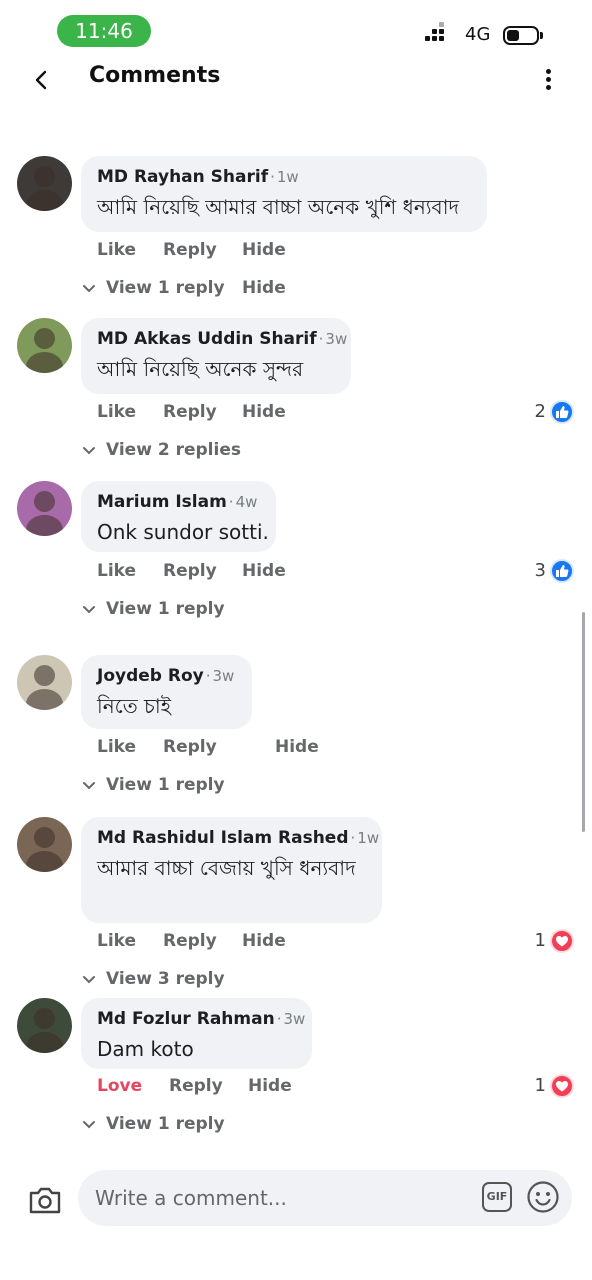  Describe the element at coordinates (119, 1086) in the screenshot. I see `love-reaction-button: Love` at that location.